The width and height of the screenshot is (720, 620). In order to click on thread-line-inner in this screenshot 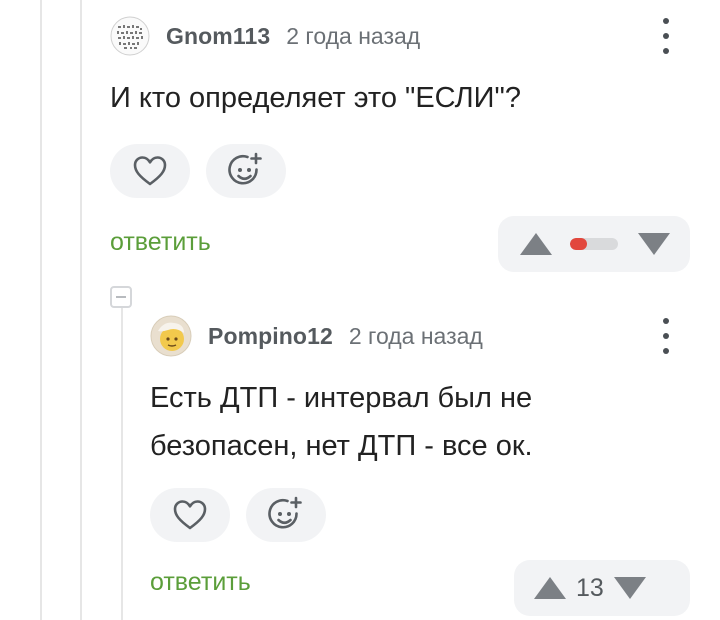, I will do `click(81, 310)`.